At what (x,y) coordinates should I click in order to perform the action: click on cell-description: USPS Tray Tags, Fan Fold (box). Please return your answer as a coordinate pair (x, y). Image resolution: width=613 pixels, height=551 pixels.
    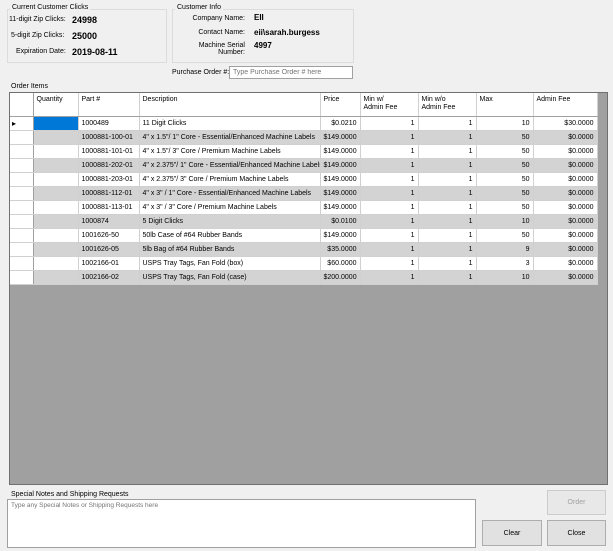
    Looking at the image, I should click on (230, 263).